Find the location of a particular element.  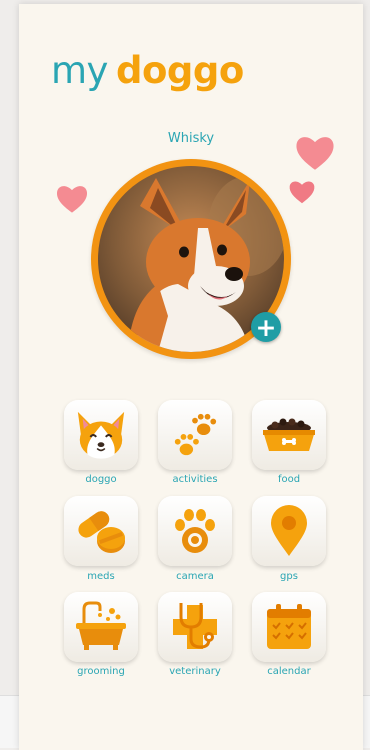

menu-label-doggo: doggo is located at coordinates (101, 479).